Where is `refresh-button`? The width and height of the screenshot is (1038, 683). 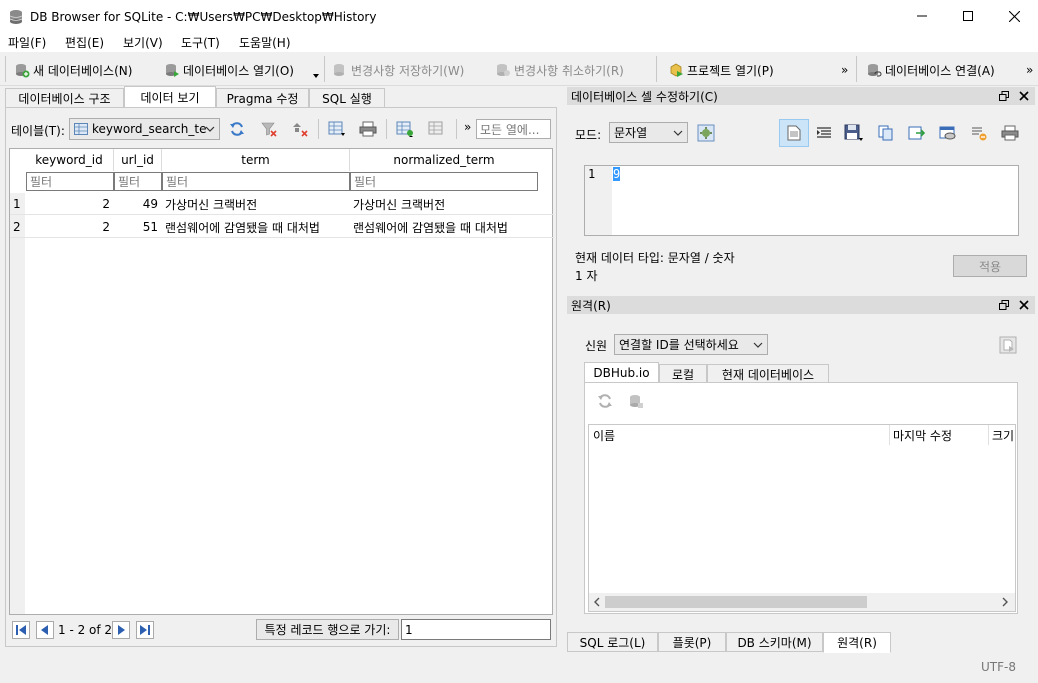
refresh-button is located at coordinates (237, 129).